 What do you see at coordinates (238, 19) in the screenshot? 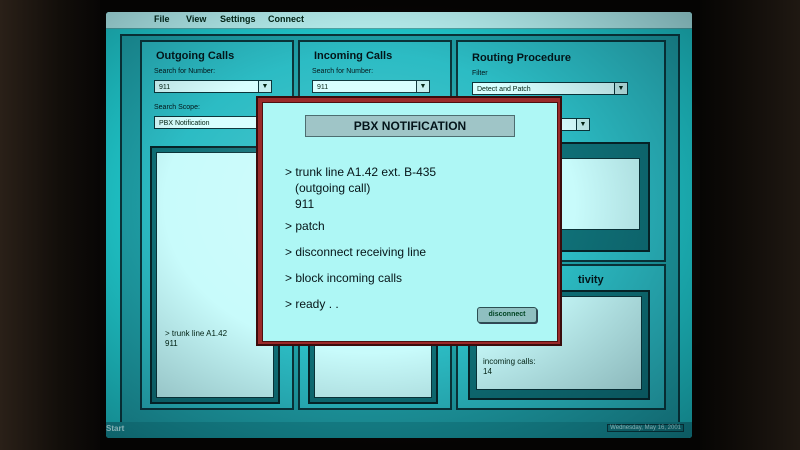
I see `menu-settings: Settings` at bounding box center [238, 19].